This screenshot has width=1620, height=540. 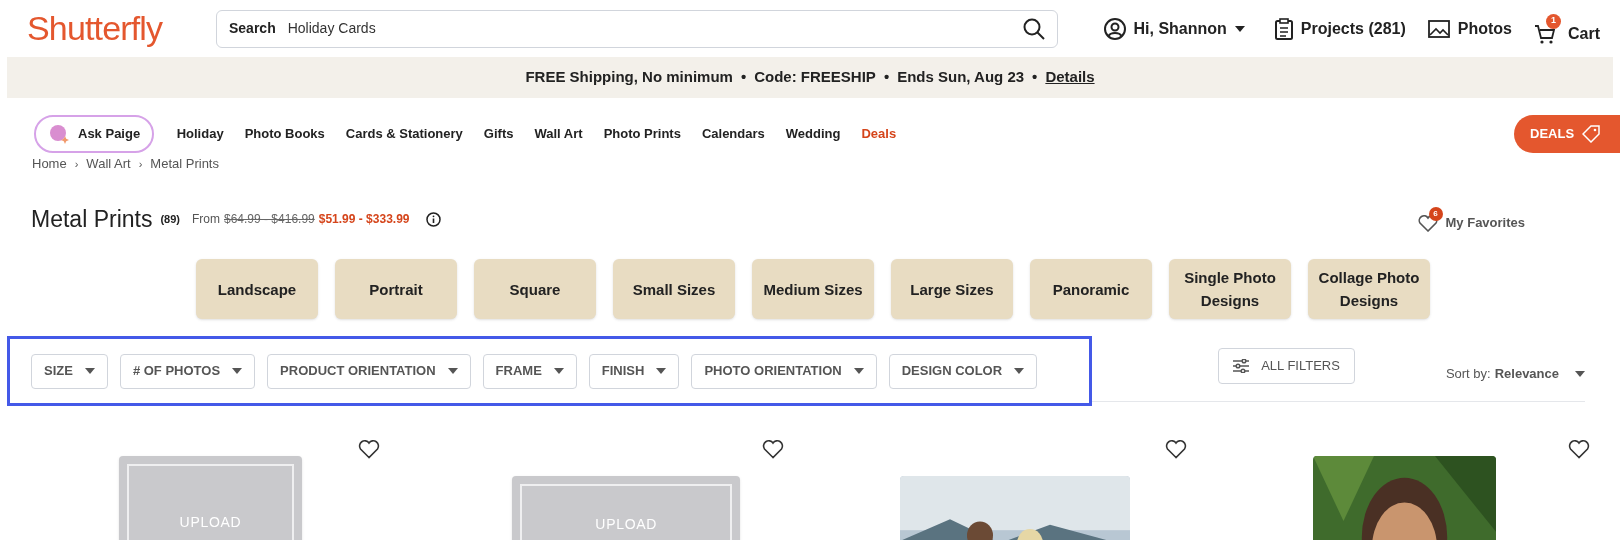 What do you see at coordinates (252, 28) in the screenshot?
I see `search-label: Search` at bounding box center [252, 28].